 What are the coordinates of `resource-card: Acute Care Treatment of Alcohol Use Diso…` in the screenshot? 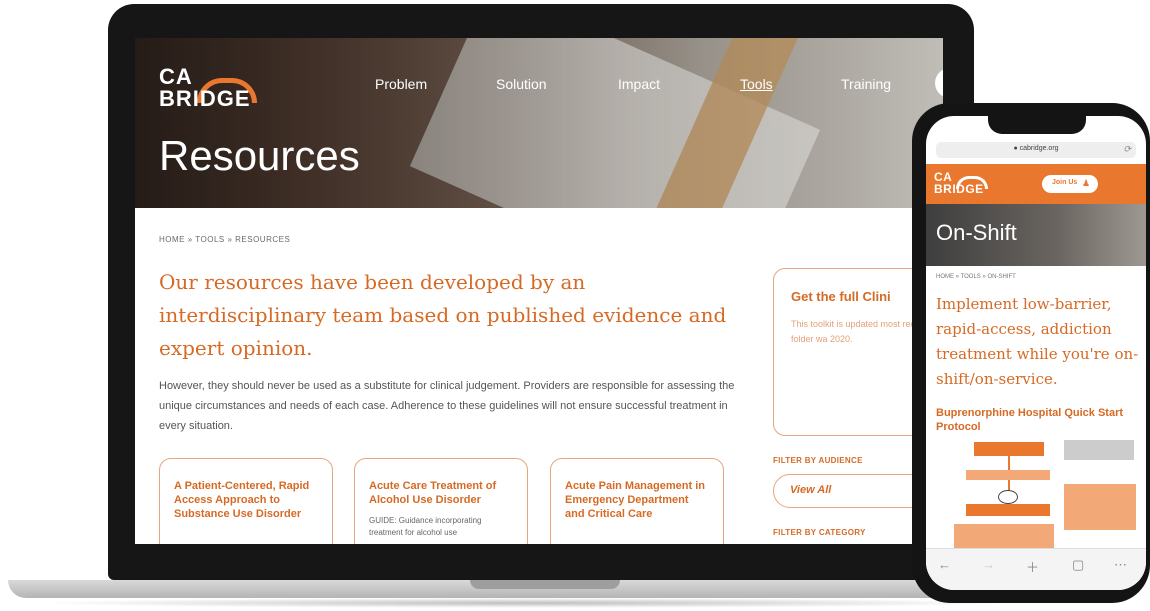 It's located at (441, 501).